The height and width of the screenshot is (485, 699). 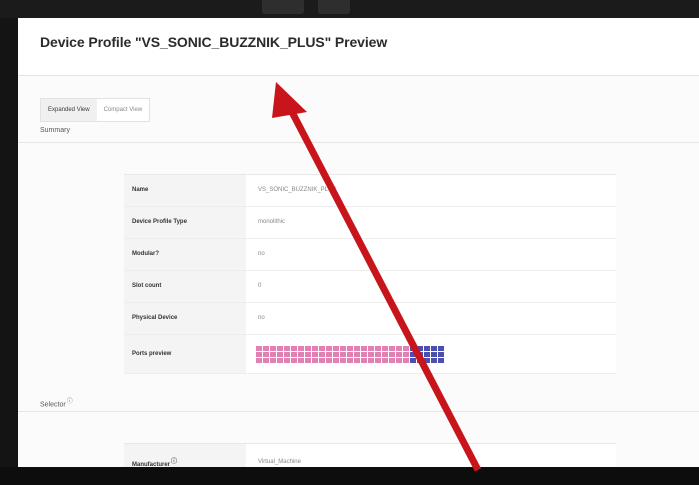 I want to click on ports-grid, so click(x=350, y=354).